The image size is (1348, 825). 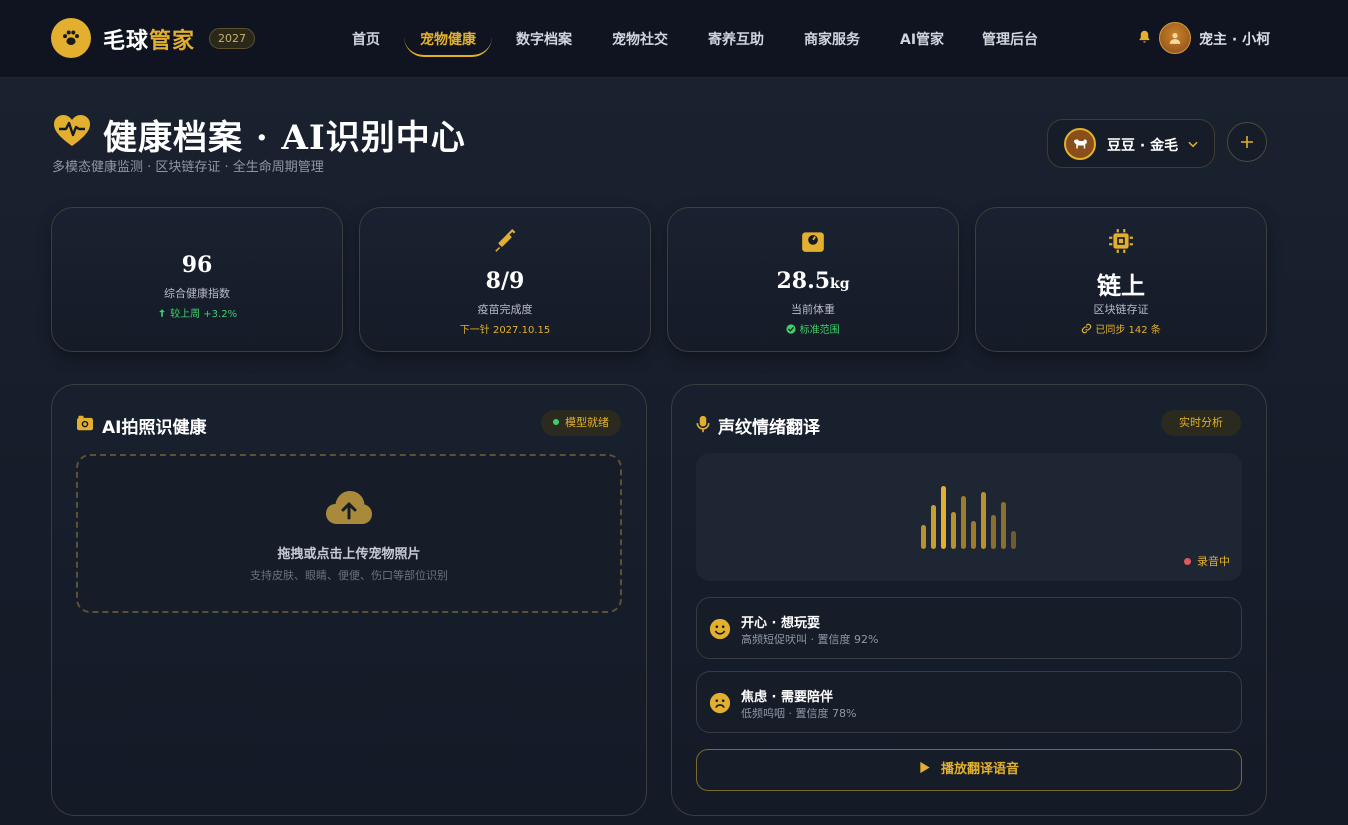 What do you see at coordinates (969, 770) in the screenshot?
I see `play-translation-button: 播放翻译语音` at bounding box center [969, 770].